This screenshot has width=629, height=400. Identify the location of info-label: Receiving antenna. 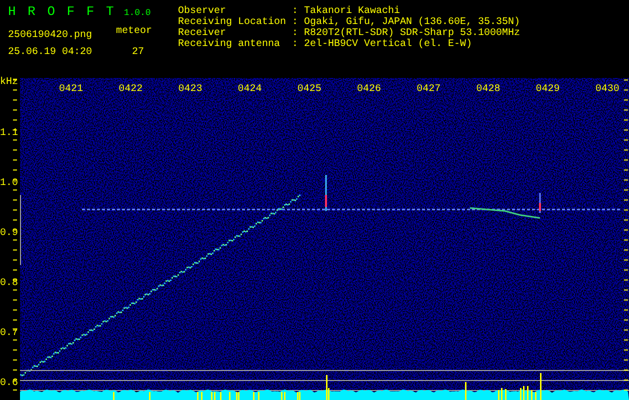
(230, 44).